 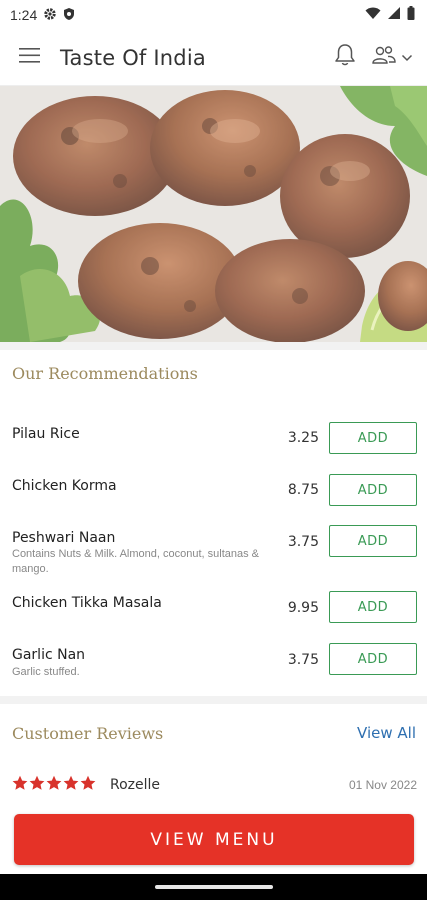 I want to click on notifications-button, so click(x=345, y=58).